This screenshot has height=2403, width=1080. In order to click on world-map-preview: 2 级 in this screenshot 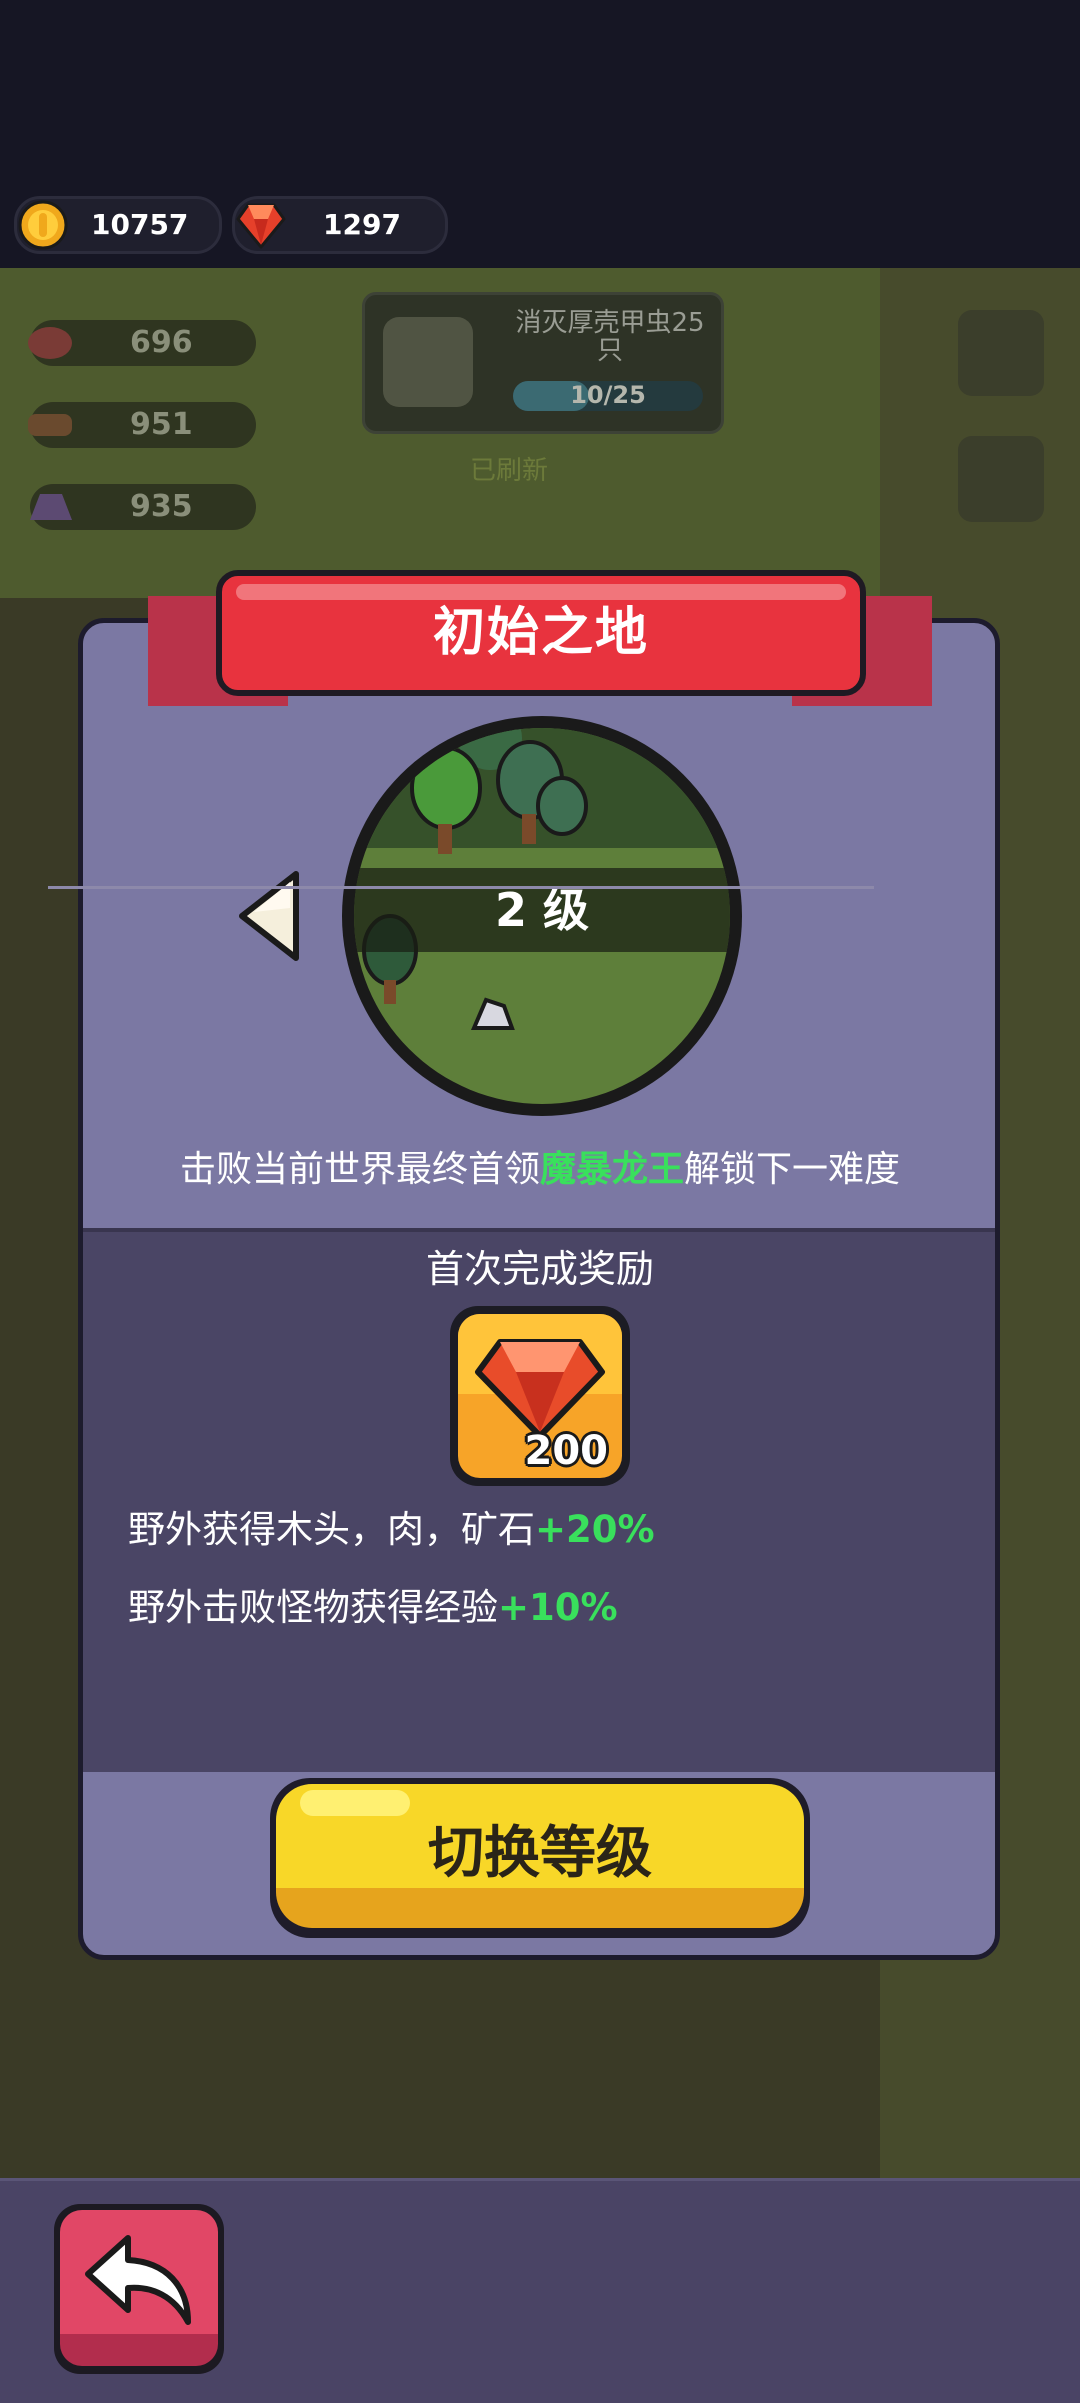, I will do `click(542, 916)`.